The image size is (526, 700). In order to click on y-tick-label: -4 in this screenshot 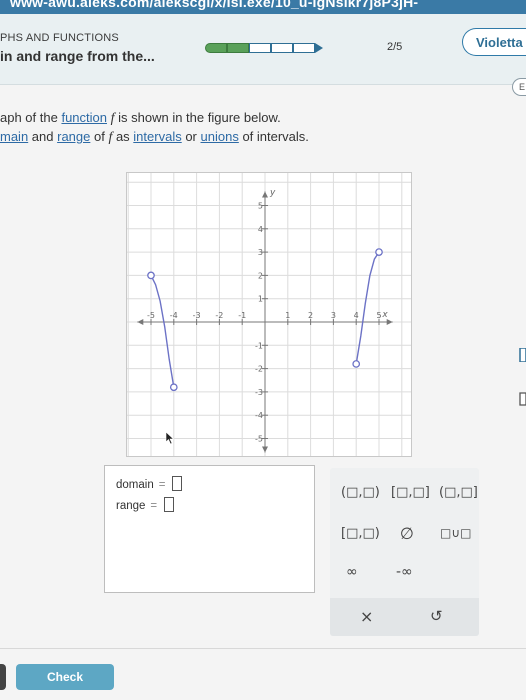, I will do `click(259, 415)`.